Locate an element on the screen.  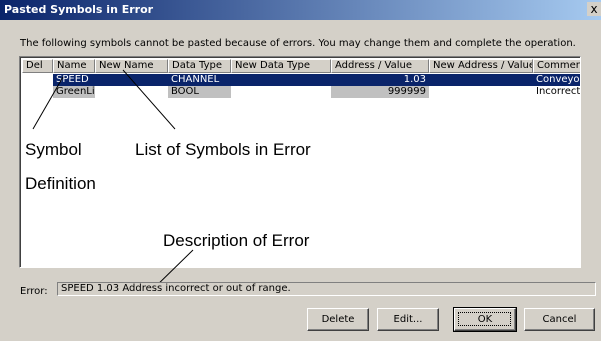
pointer-line-list is located at coordinates (149, 99).